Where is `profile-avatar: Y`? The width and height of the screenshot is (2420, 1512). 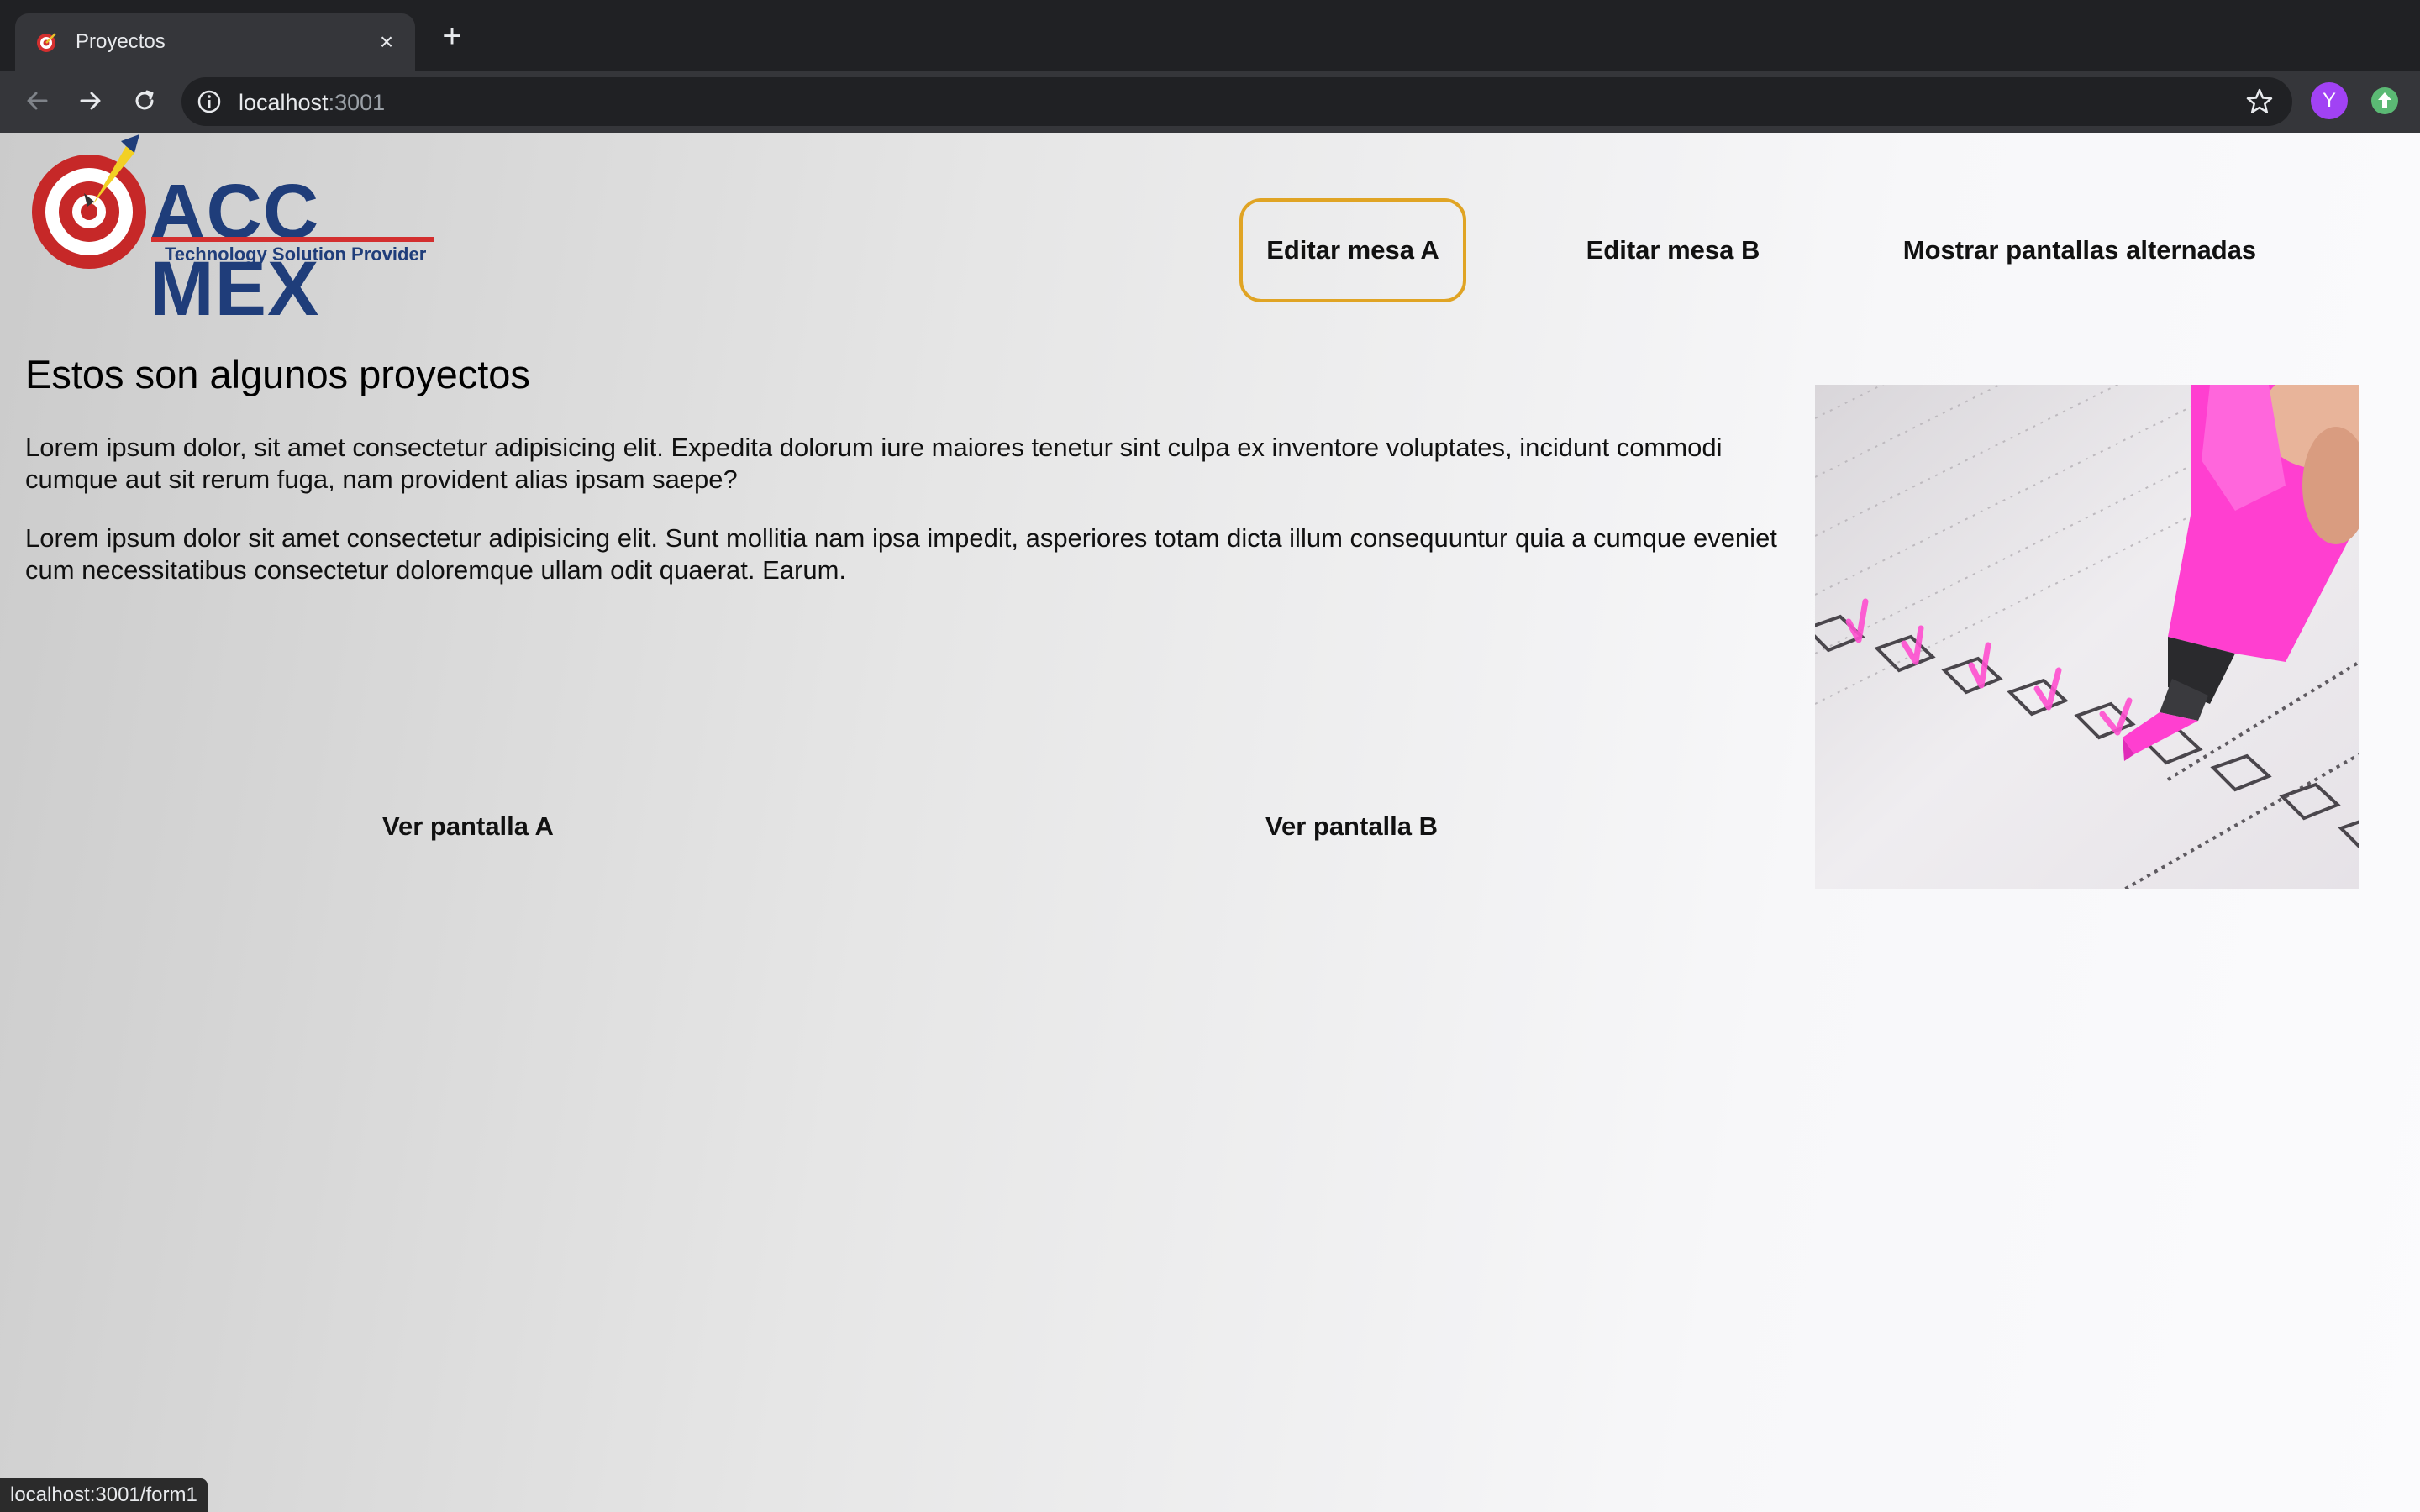 profile-avatar: Y is located at coordinates (2329, 100).